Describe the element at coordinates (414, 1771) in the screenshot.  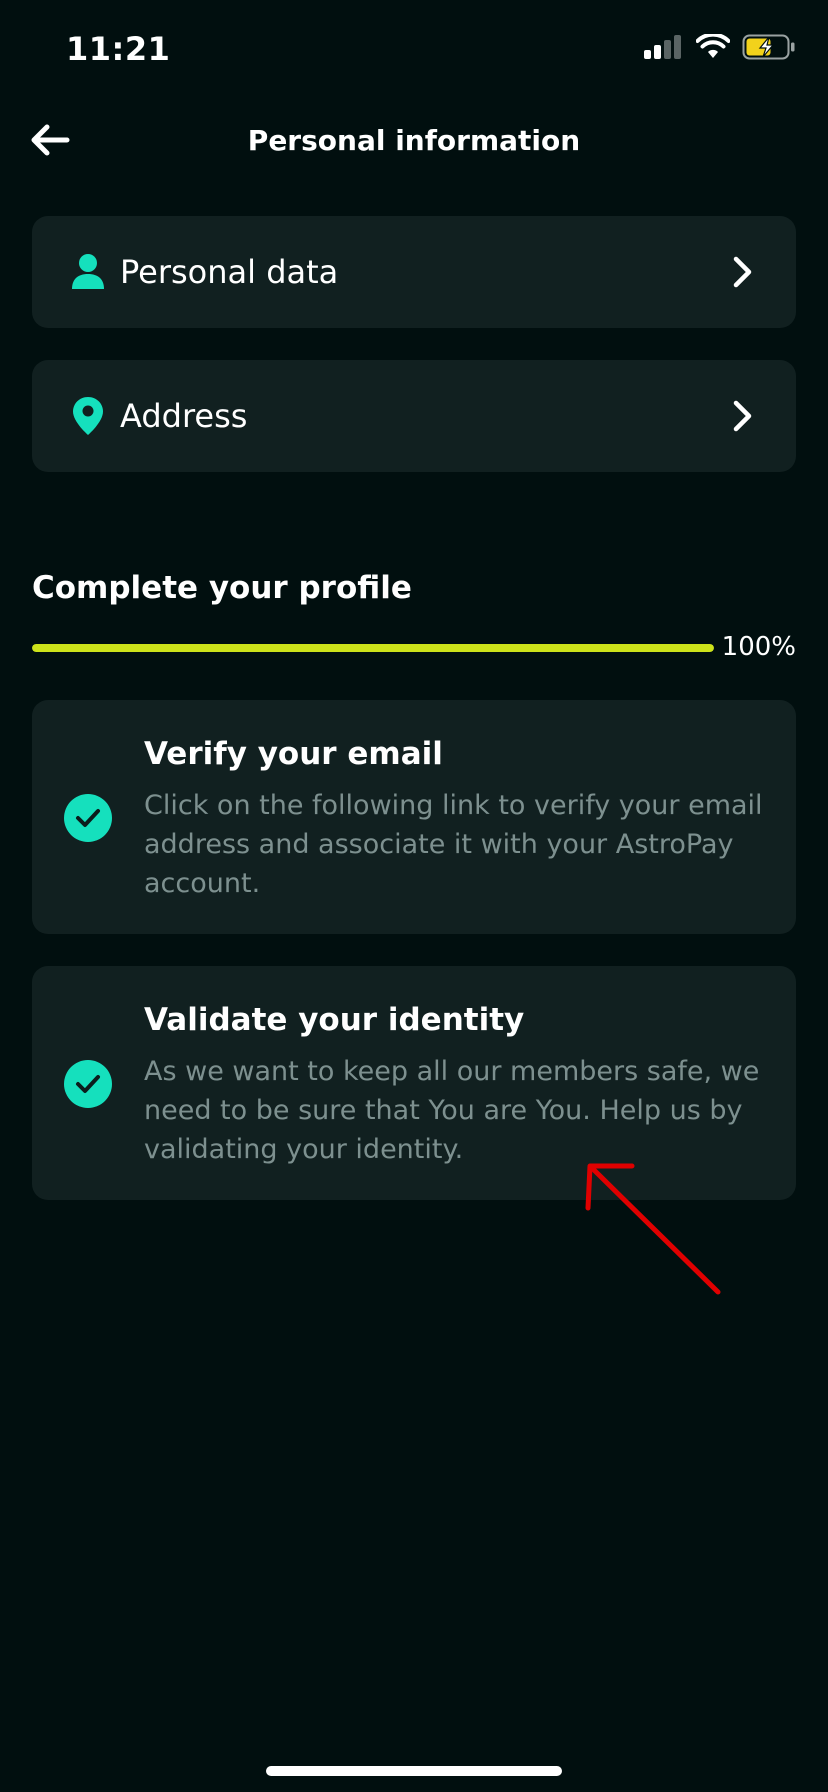
I see `home-indicator` at that location.